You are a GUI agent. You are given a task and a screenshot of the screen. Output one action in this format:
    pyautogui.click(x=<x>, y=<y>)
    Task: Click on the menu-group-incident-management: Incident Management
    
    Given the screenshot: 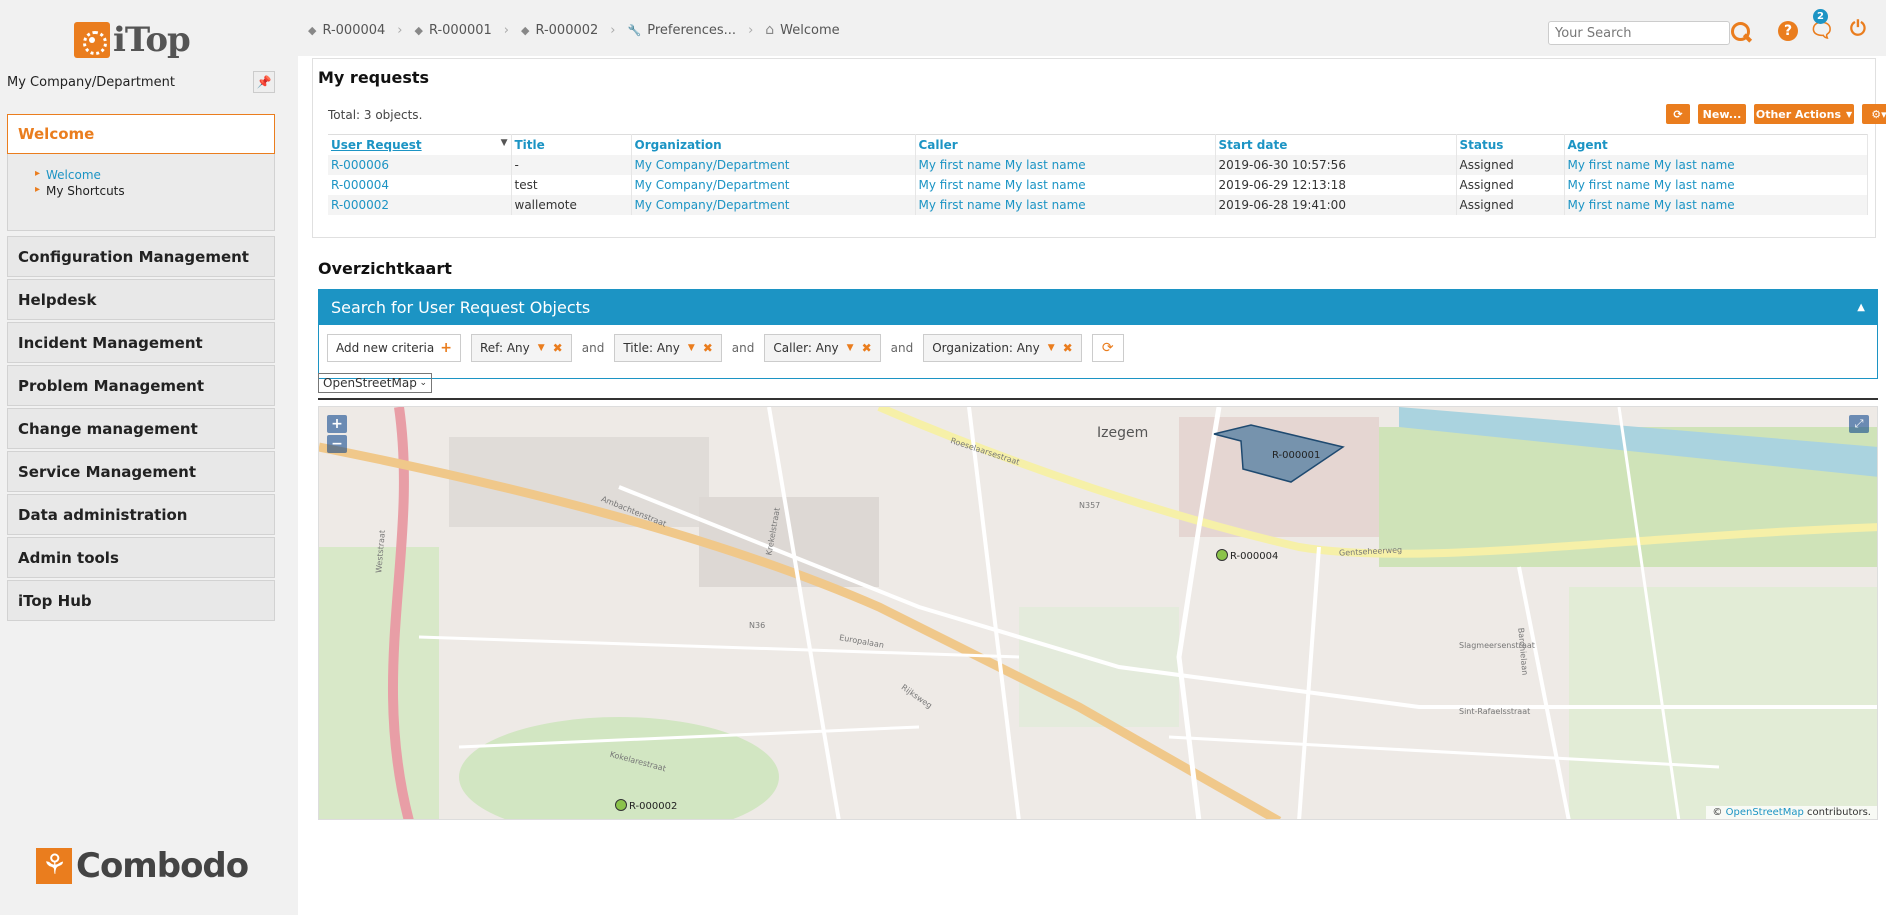 What is the action you would take?
    pyautogui.click(x=141, y=342)
    